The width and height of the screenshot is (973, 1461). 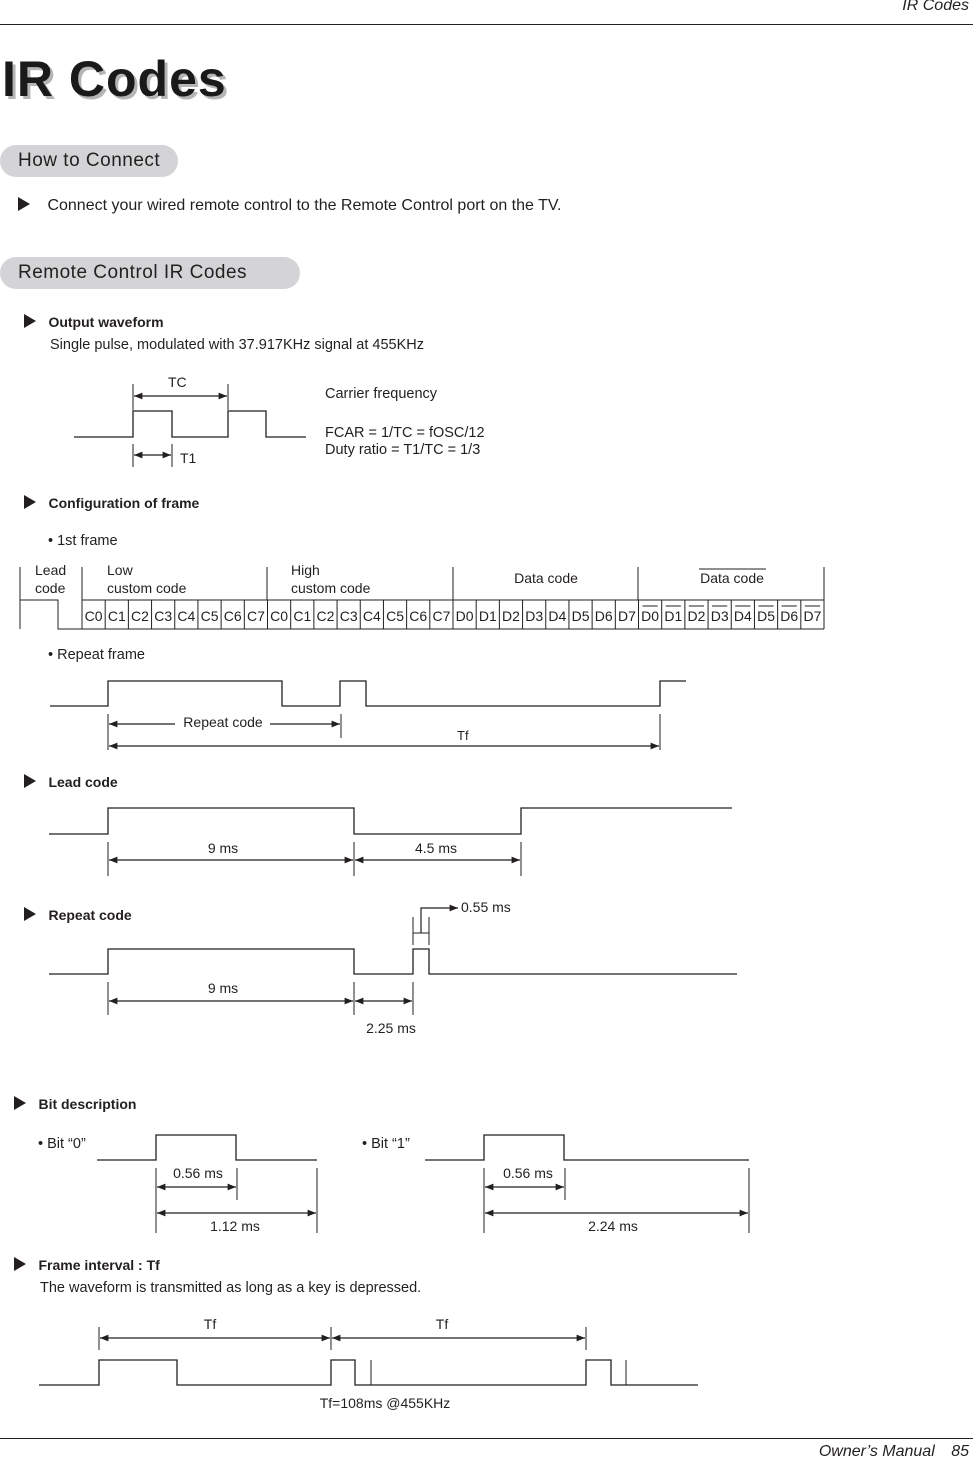 What do you see at coordinates (650, 616) in the screenshot?
I see `bit-cell-inverted: D0` at bounding box center [650, 616].